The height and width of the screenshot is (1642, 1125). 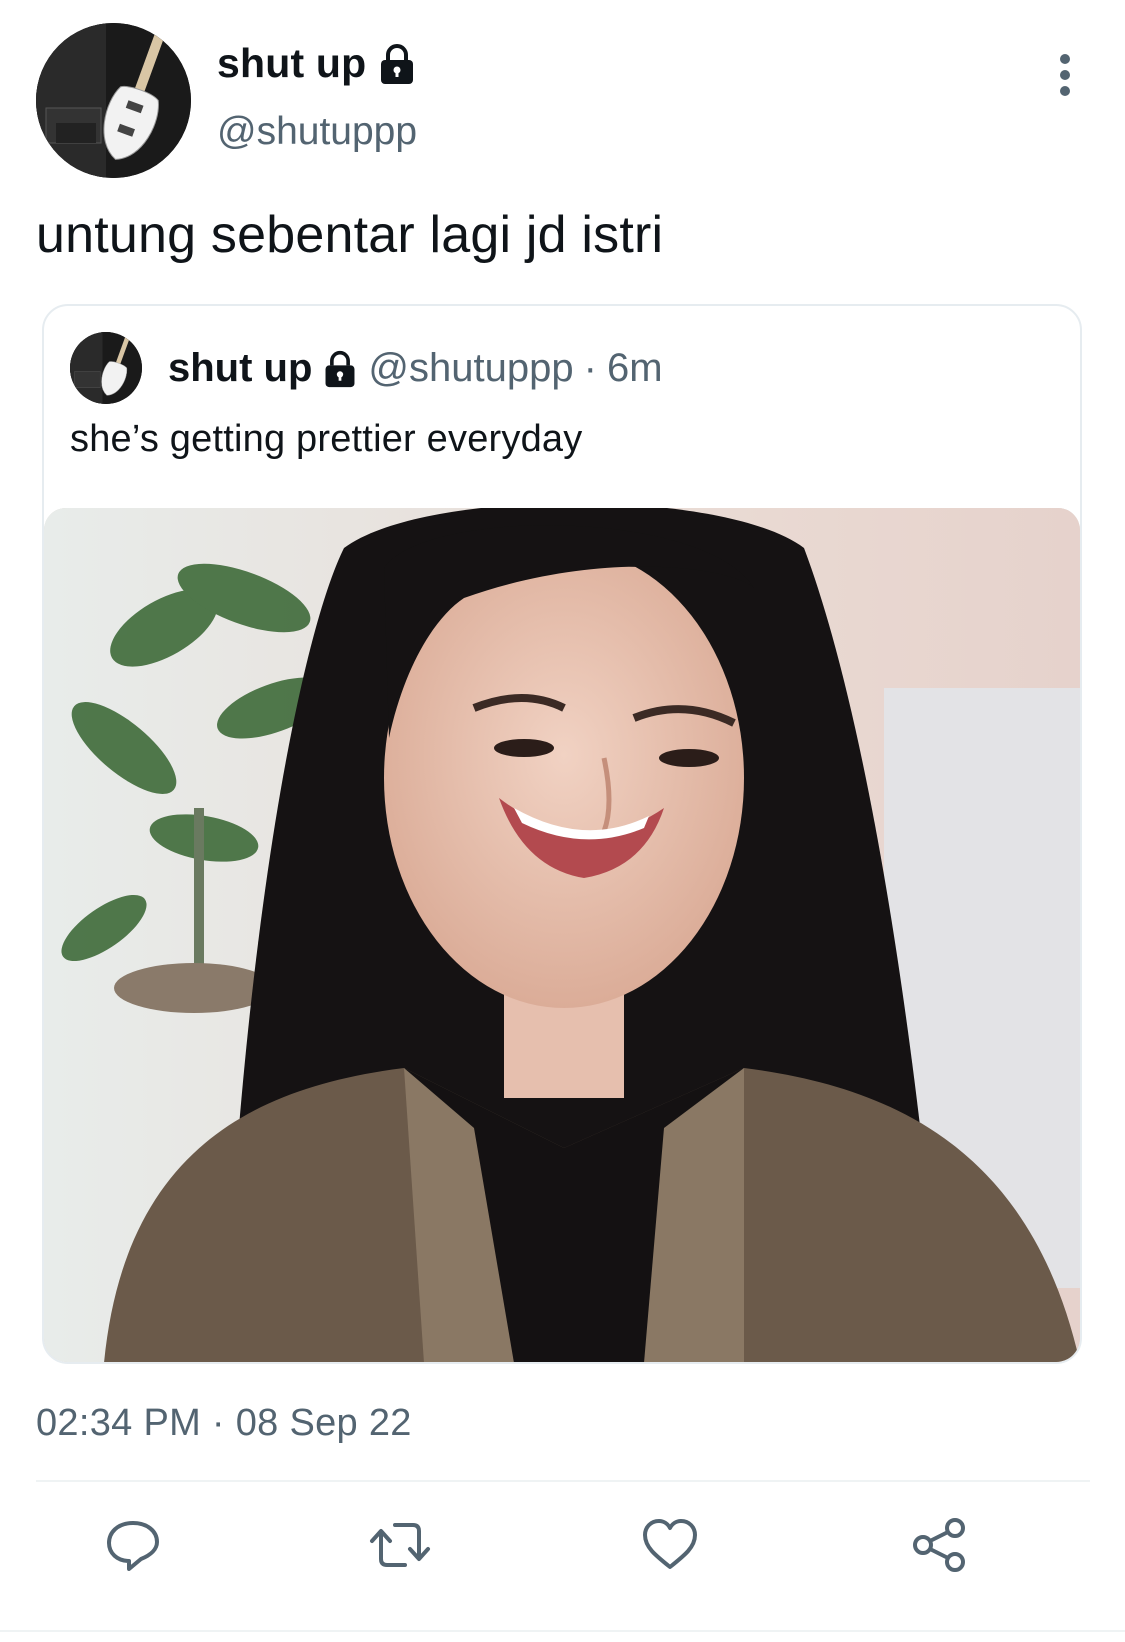 What do you see at coordinates (326, 439) in the screenshot?
I see `quoted-tweet-text: she’s getting prettier everyday` at bounding box center [326, 439].